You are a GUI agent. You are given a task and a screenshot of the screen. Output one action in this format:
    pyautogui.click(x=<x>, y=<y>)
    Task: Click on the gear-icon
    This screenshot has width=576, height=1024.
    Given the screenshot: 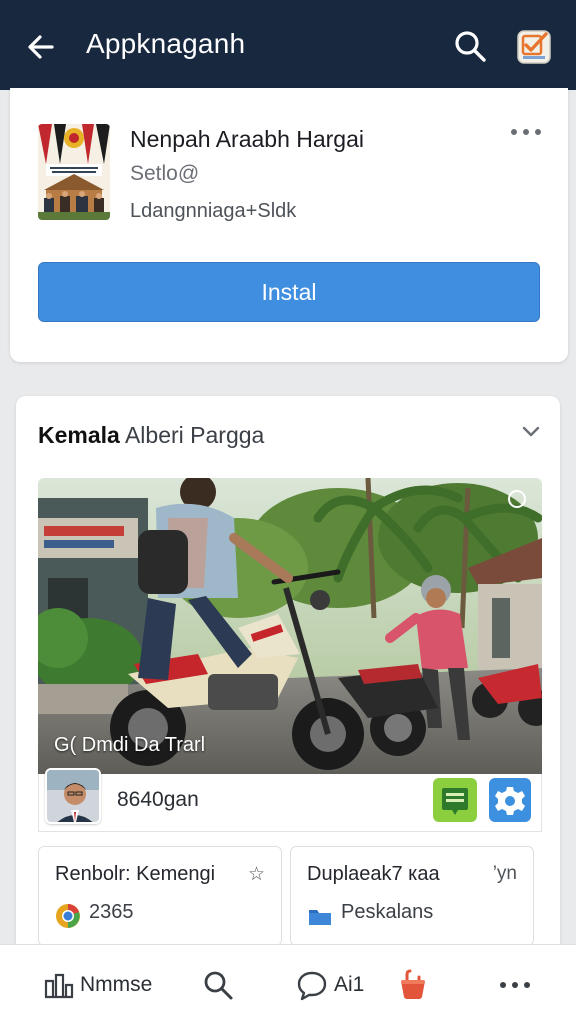 What is the action you would take?
    pyautogui.click(x=510, y=801)
    